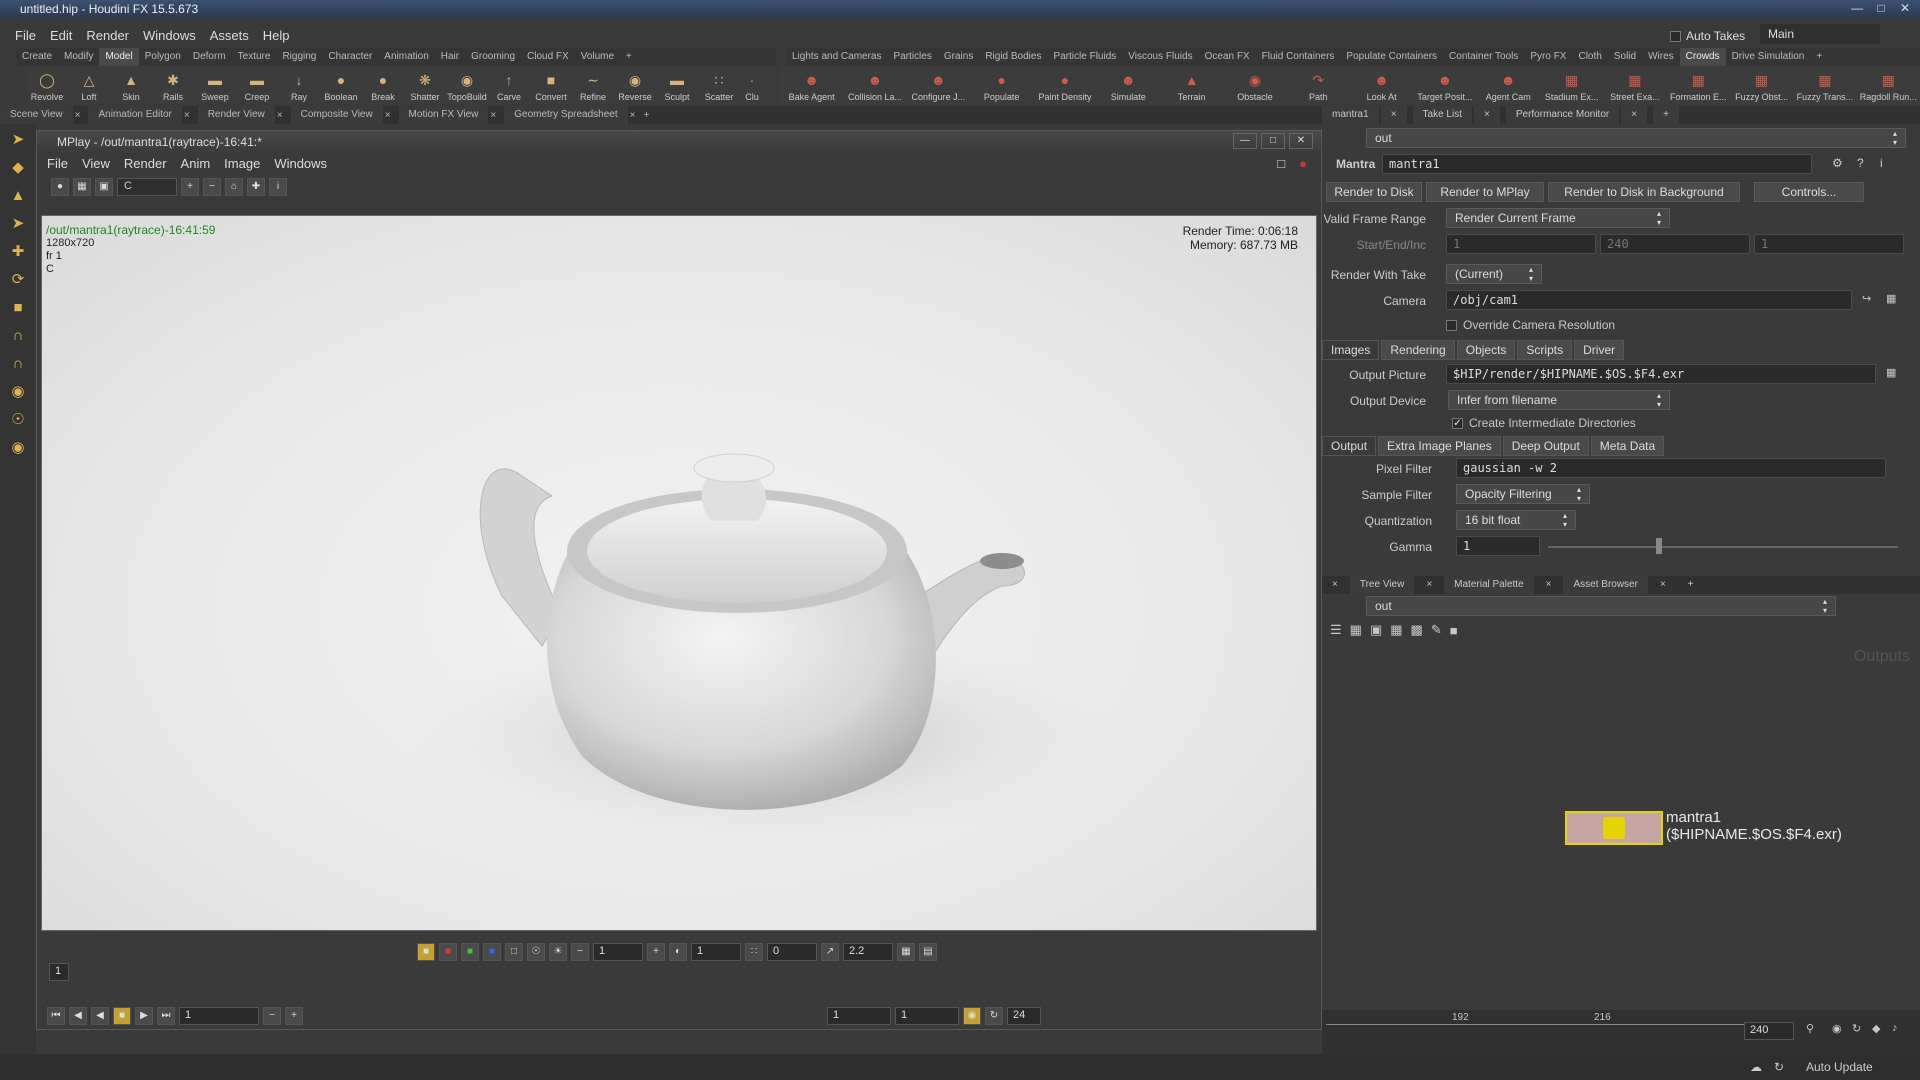 This screenshot has height=1080, width=1920. I want to click on shelf-tab-hair: Hair, so click(450, 57).